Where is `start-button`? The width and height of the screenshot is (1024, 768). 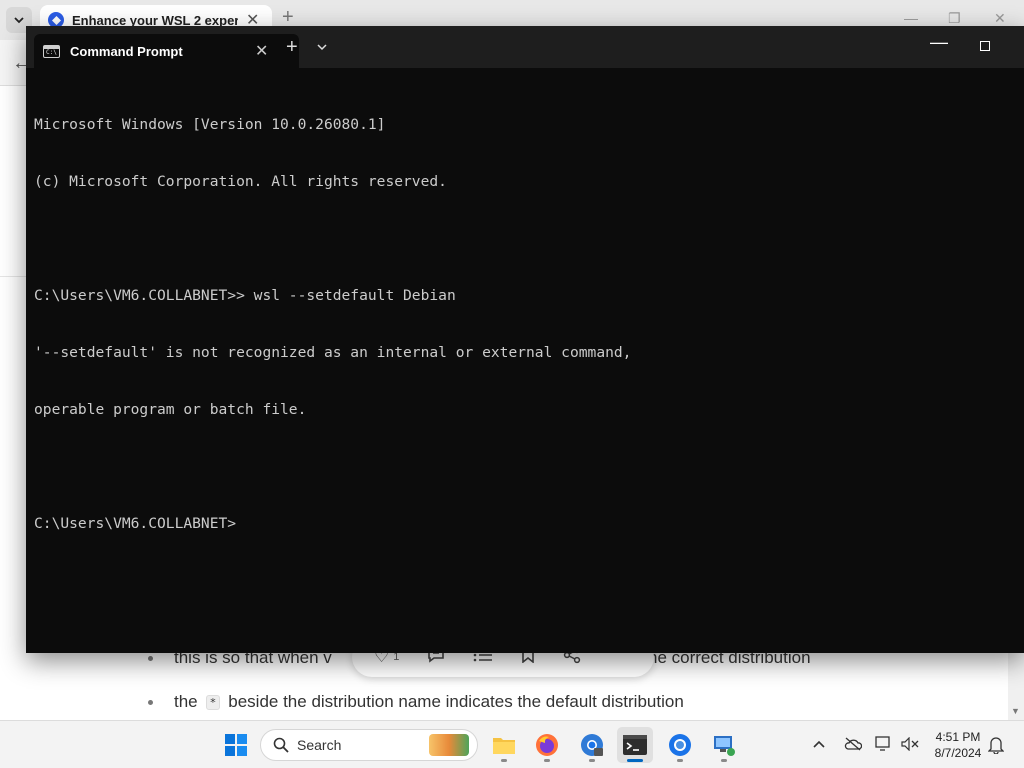 start-button is located at coordinates (236, 745).